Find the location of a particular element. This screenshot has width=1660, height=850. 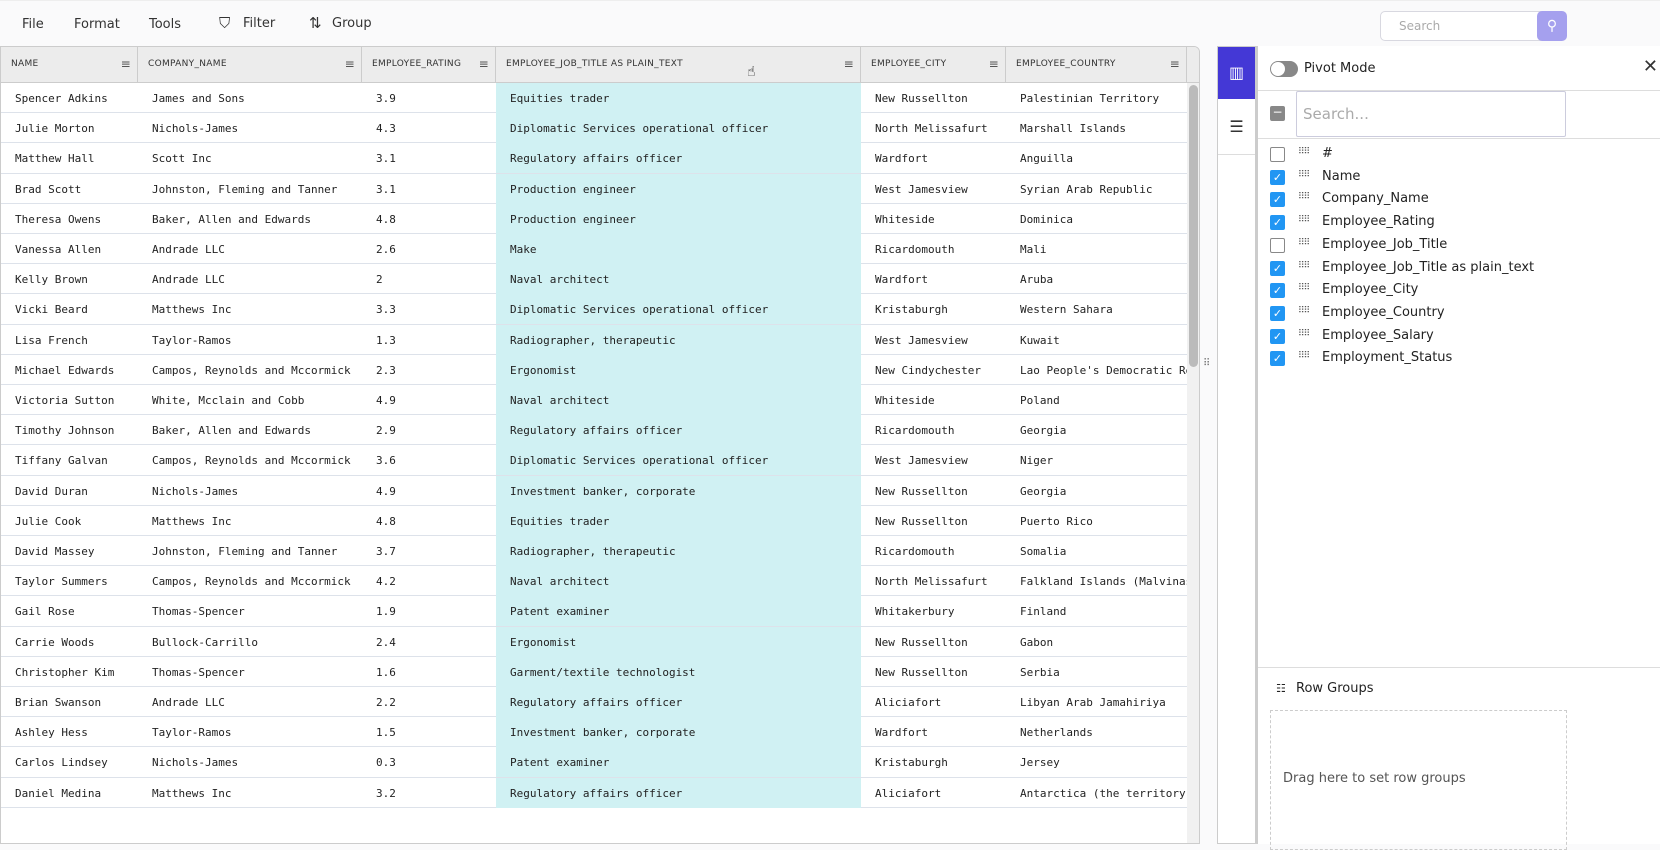

cell-employee-job-title: Diplomatic Services operational officer is located at coordinates (678, 128).